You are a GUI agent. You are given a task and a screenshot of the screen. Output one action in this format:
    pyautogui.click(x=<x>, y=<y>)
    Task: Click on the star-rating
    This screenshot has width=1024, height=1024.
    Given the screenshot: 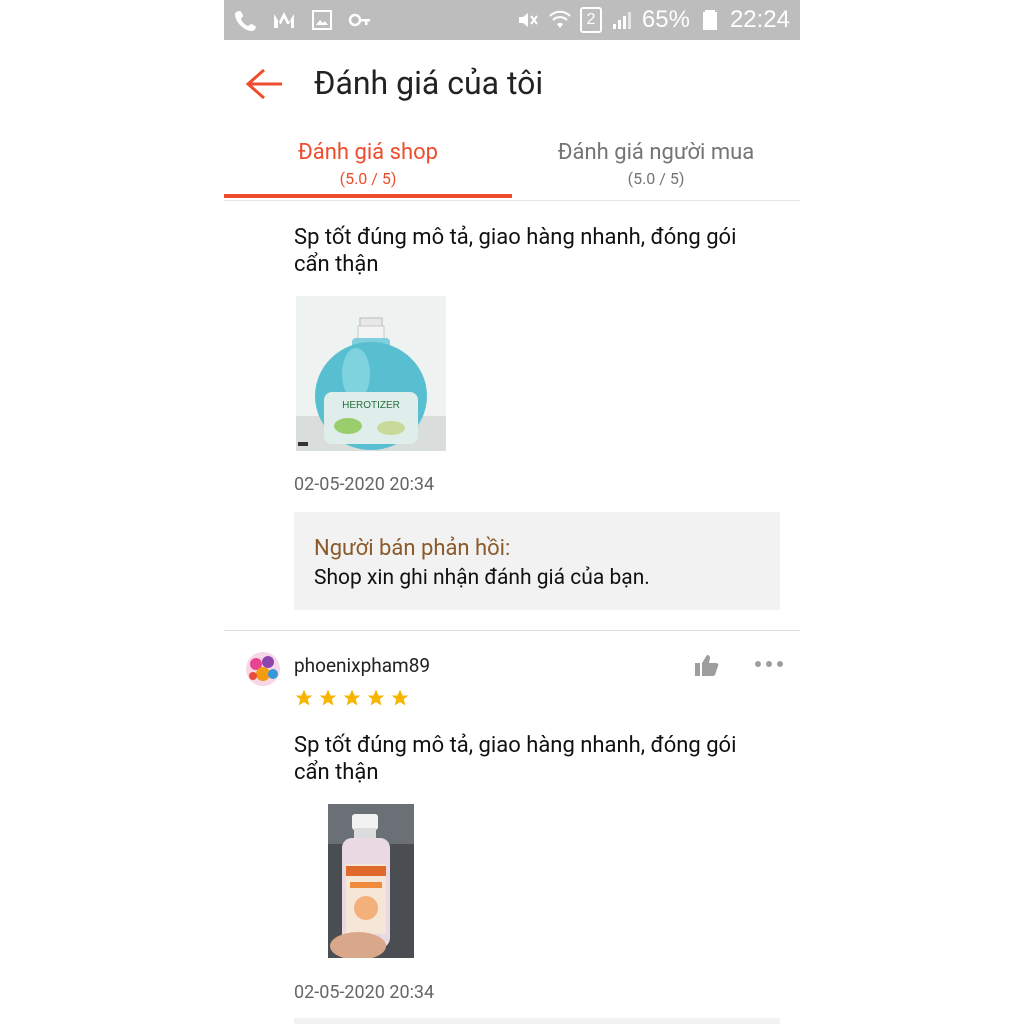 What is the action you would take?
    pyautogui.click(x=352, y=698)
    